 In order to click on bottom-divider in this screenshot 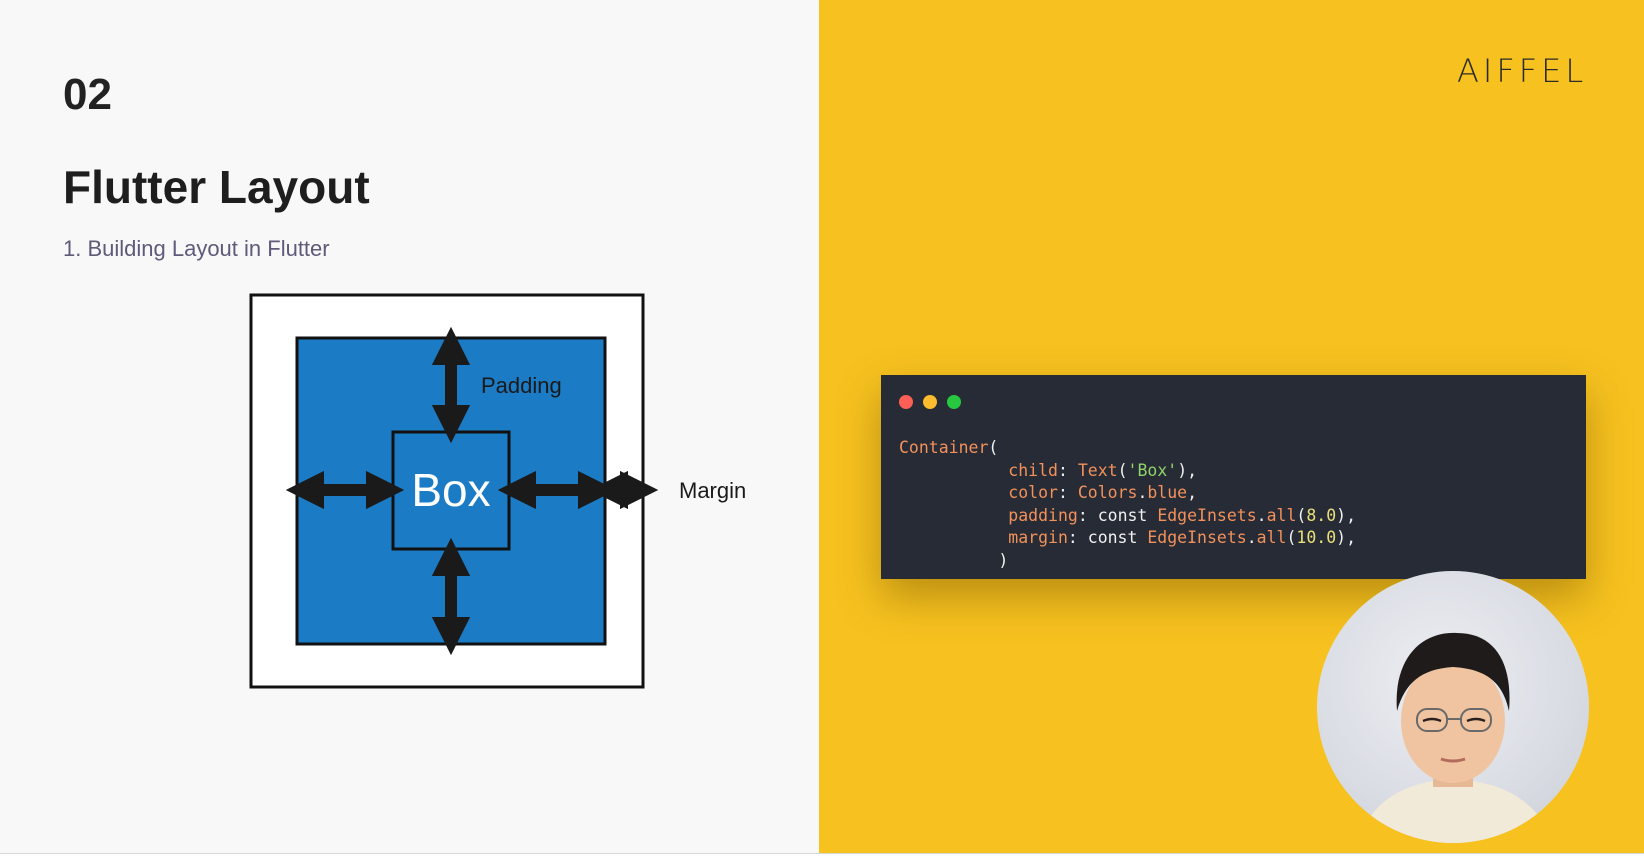, I will do `click(822, 855)`.